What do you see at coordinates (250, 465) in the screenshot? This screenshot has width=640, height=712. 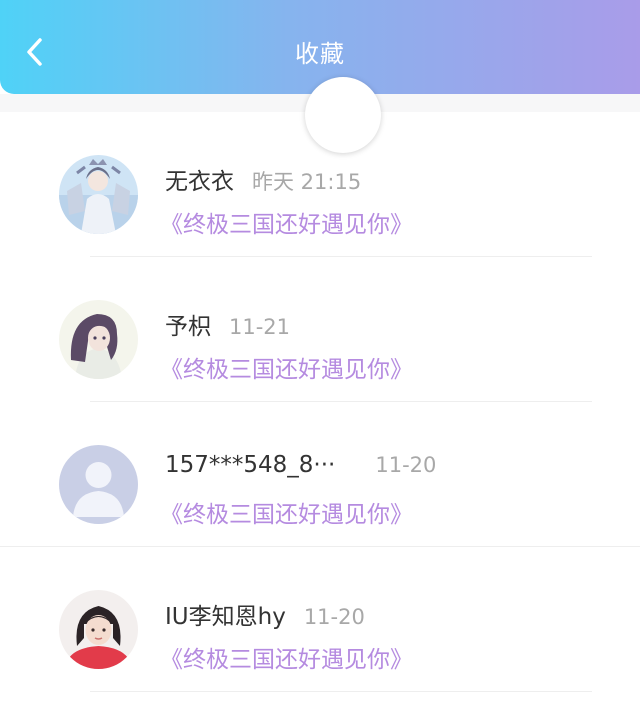 I see `user-name: 157***548_8···` at bounding box center [250, 465].